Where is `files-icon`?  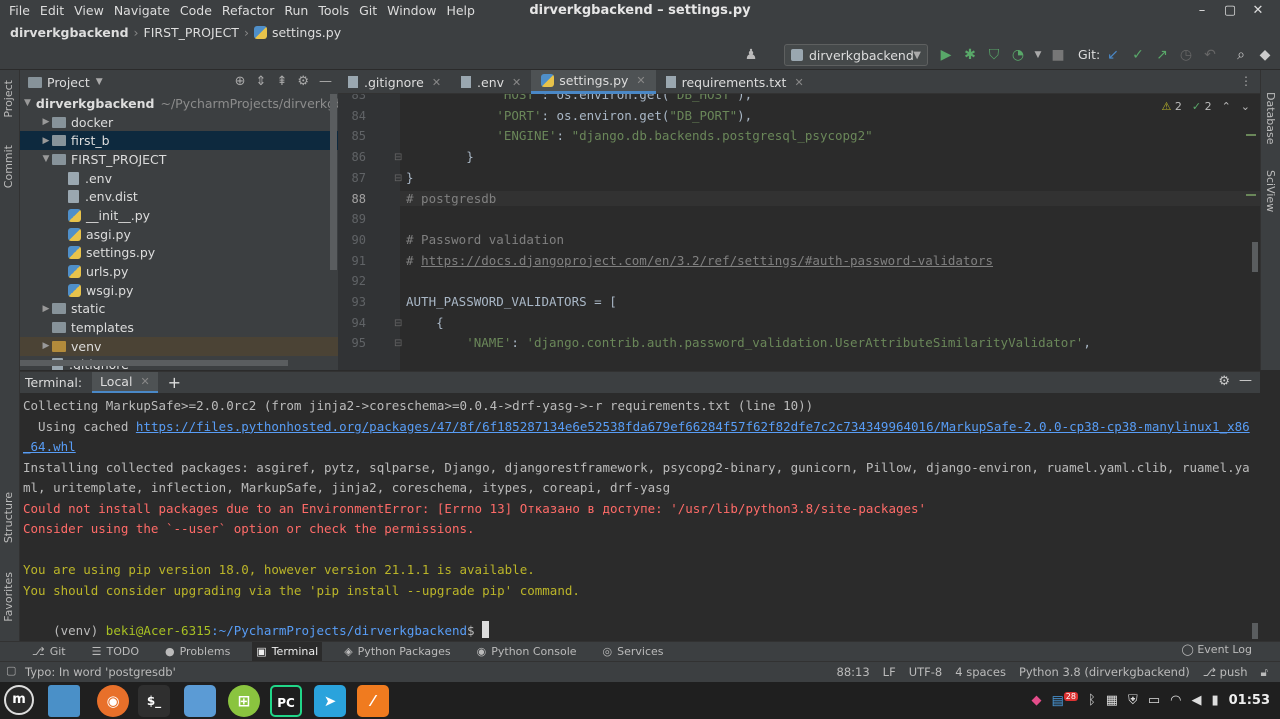 files-icon is located at coordinates (200, 701).